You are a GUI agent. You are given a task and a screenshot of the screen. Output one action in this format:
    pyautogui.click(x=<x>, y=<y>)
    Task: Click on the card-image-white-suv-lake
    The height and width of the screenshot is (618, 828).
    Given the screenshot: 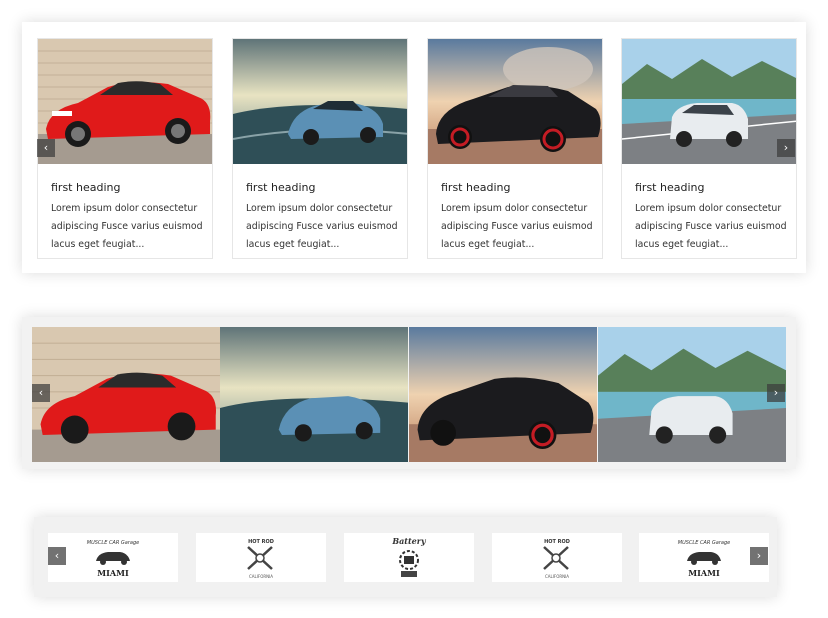 What is the action you would take?
    pyautogui.click(x=709, y=101)
    